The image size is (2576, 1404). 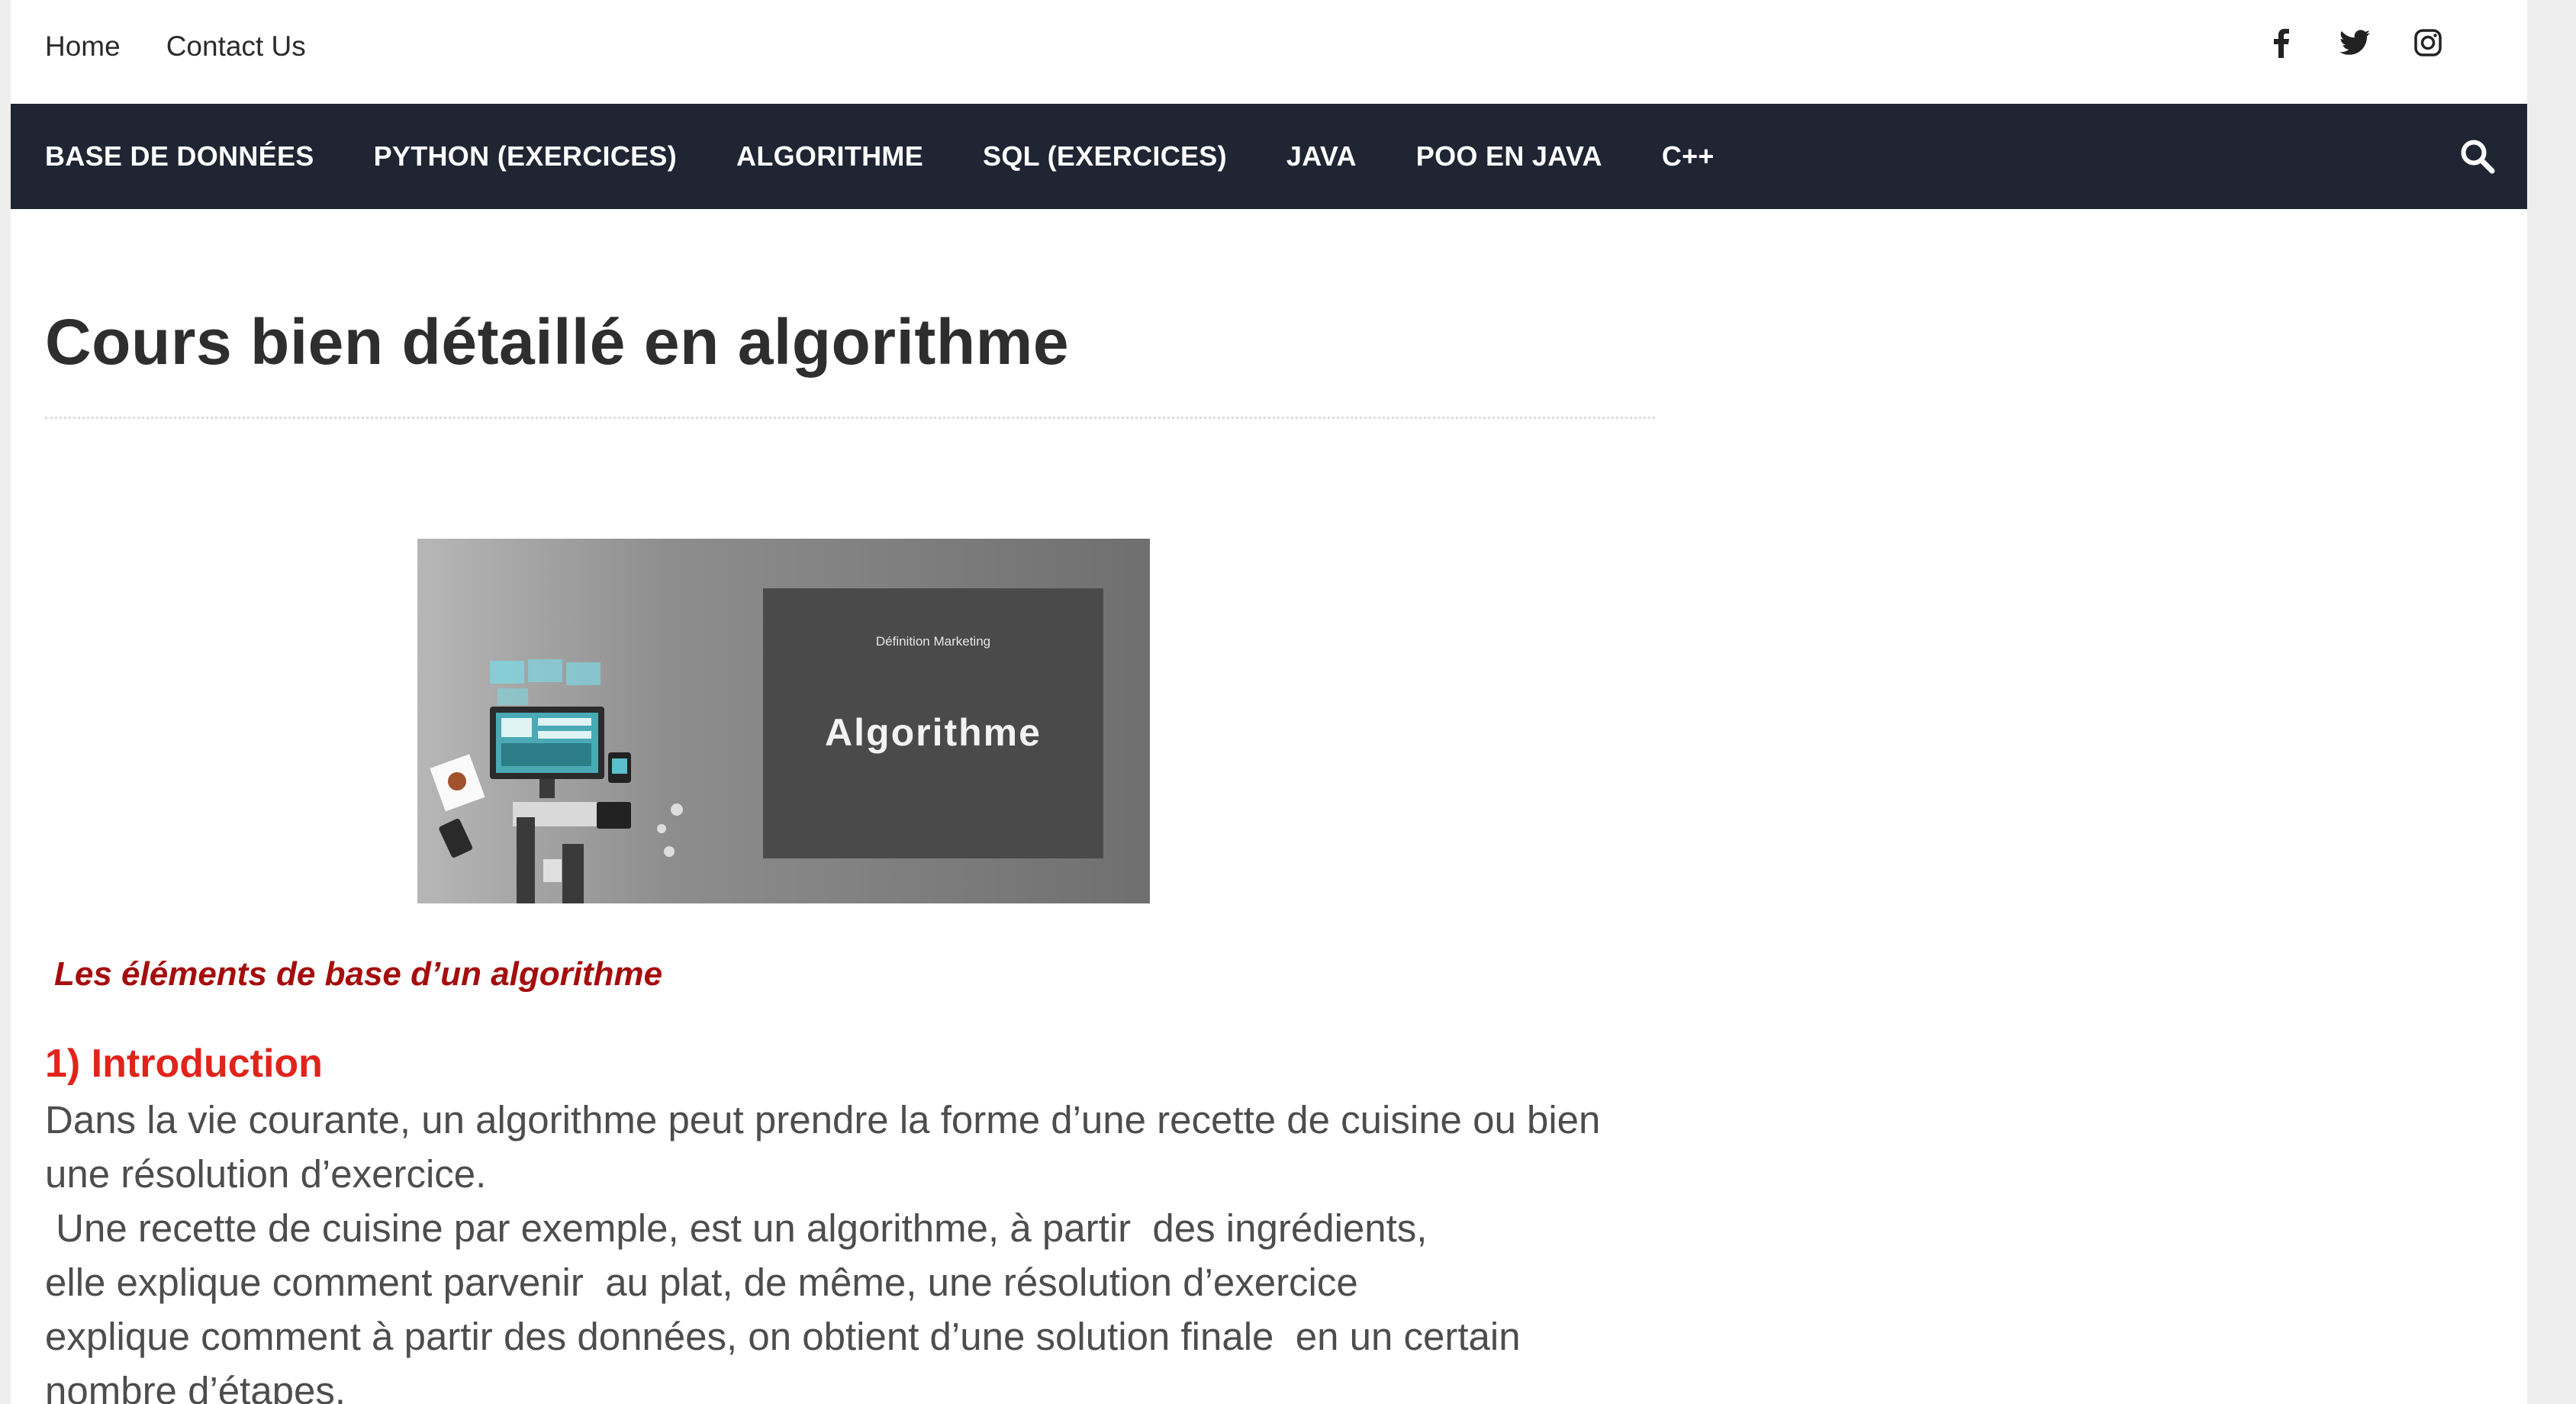 I want to click on top-links: Home Contact Us, so click(x=175, y=47).